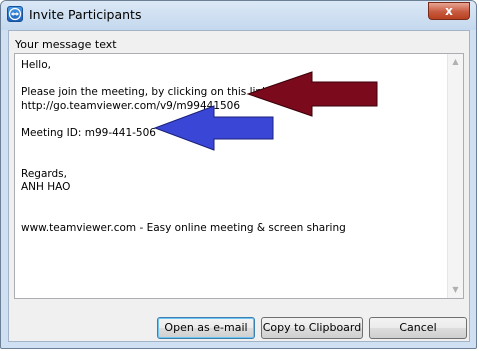 The height and width of the screenshot is (351, 479). What do you see at coordinates (66, 44) in the screenshot?
I see `message-label: Your message text` at bounding box center [66, 44].